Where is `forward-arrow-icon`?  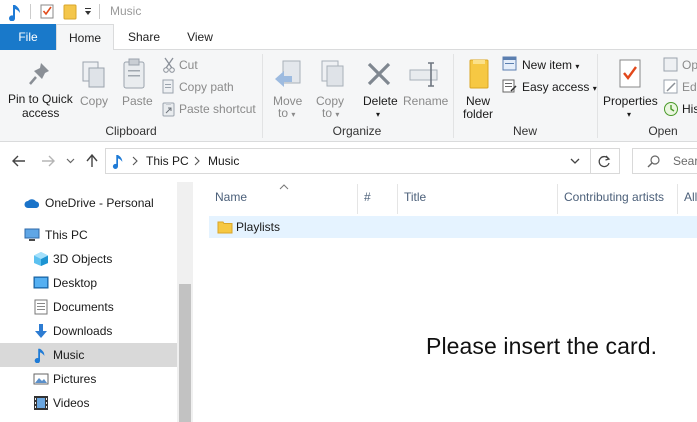 forward-arrow-icon is located at coordinates (48, 161).